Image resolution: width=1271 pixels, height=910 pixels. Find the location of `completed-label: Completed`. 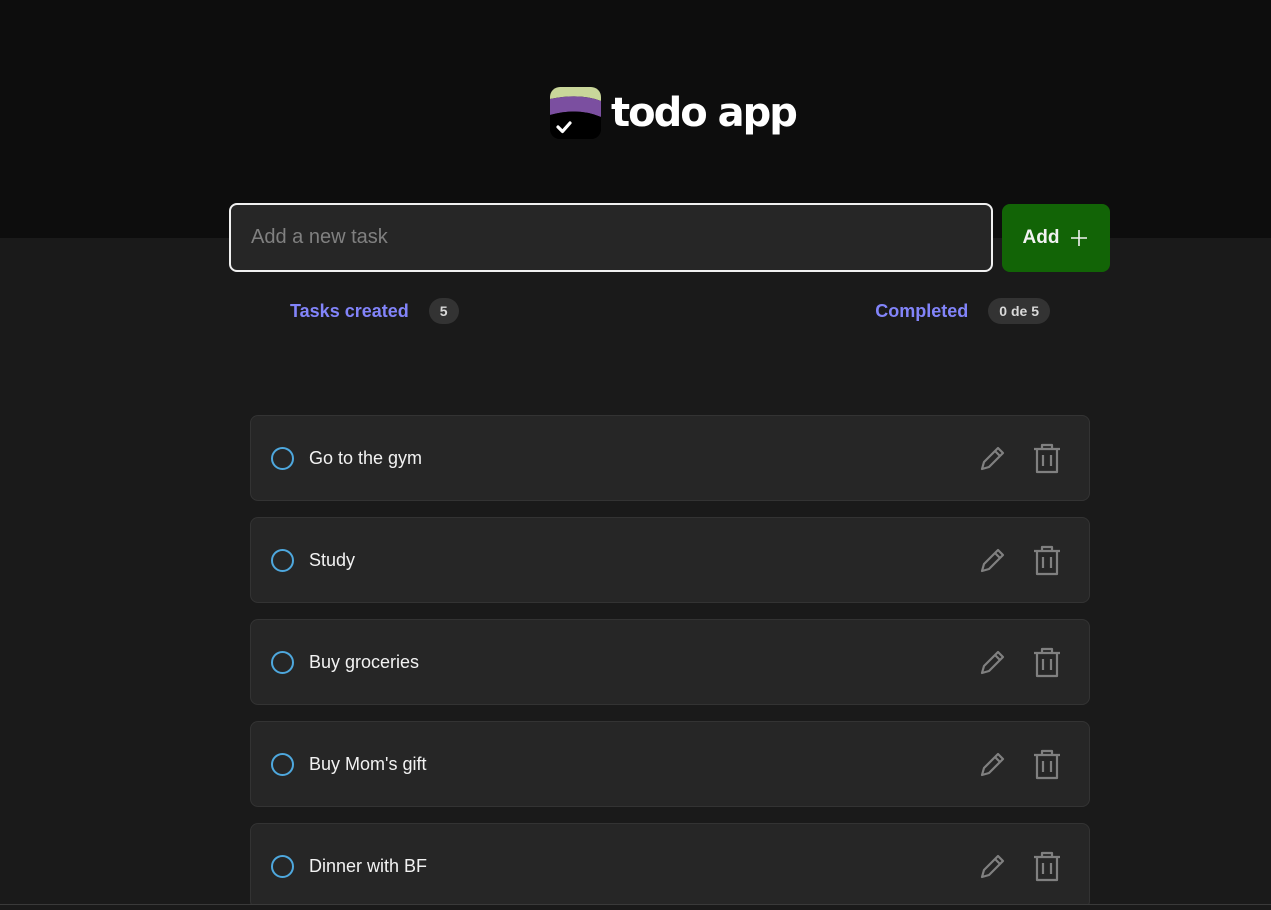

completed-label: Completed is located at coordinates (922, 310).